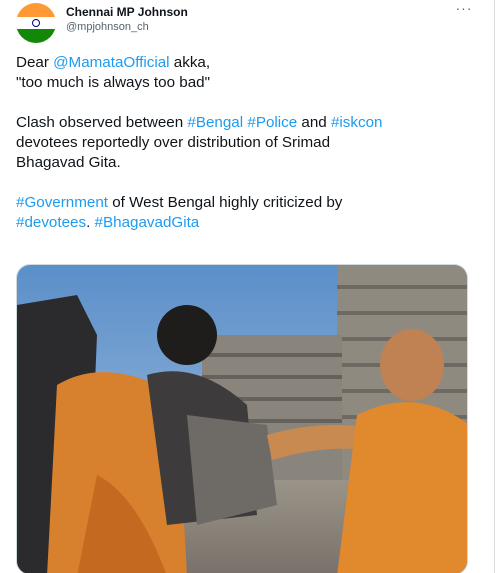 This screenshot has width=495, height=573. What do you see at coordinates (147, 222) in the screenshot?
I see `hashtag-link-bhagavadgita: #BhagavadGita` at bounding box center [147, 222].